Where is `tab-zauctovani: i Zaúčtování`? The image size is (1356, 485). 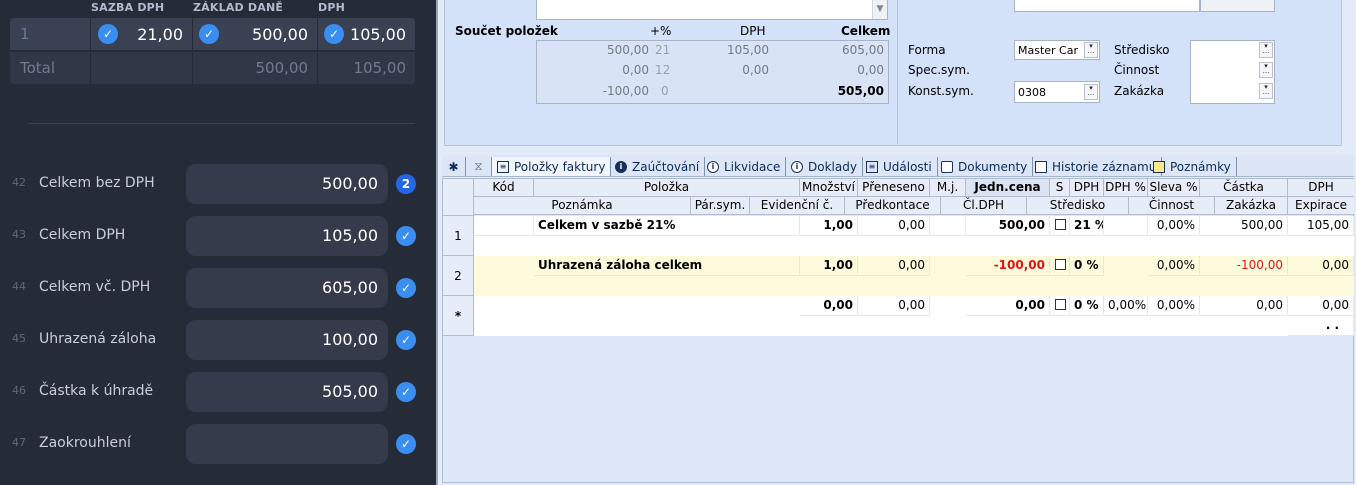 tab-zauctovani: i Zaúčtování is located at coordinates (658, 166).